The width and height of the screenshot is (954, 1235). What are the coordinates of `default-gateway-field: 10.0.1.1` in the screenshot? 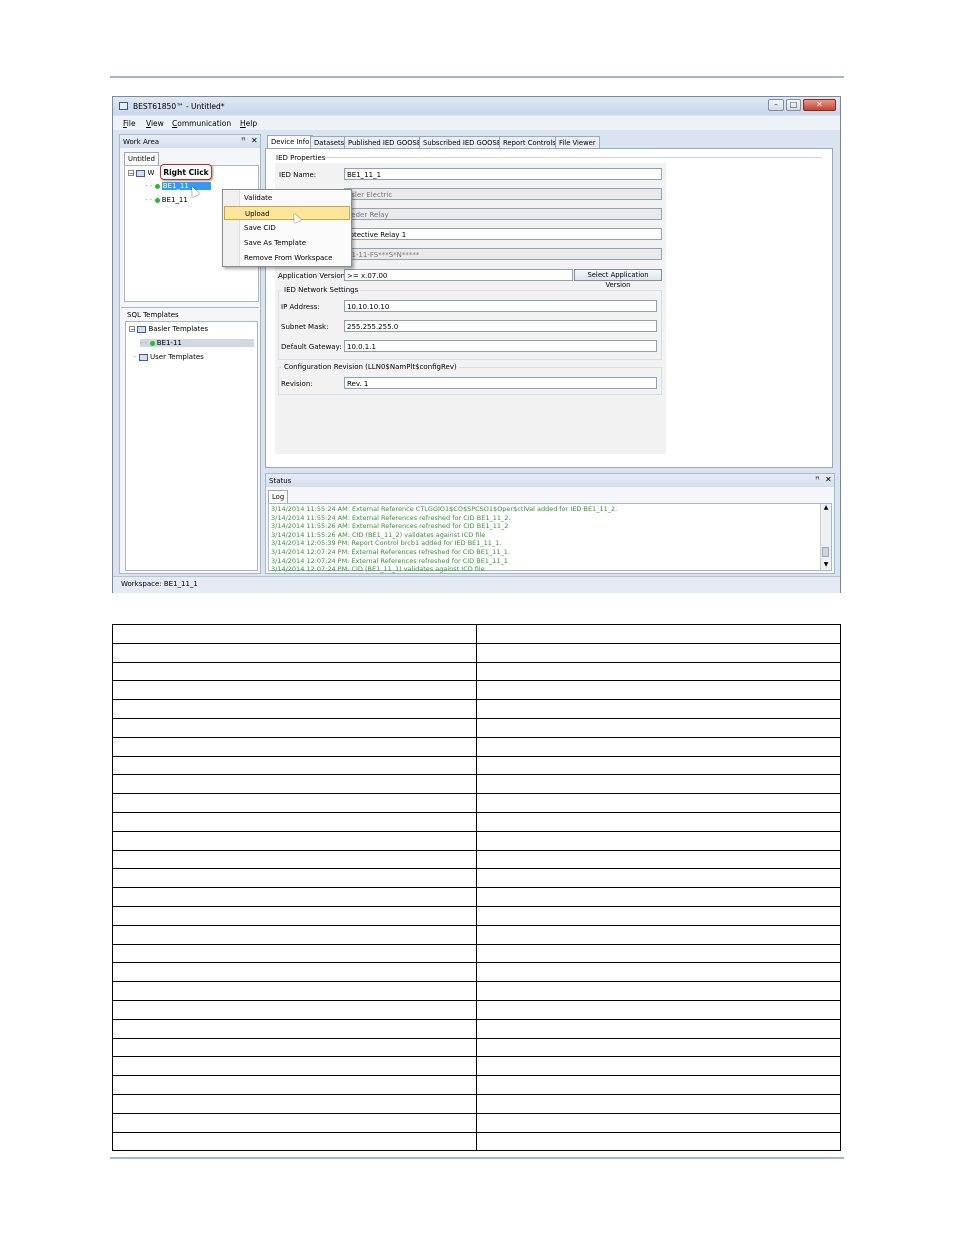 It's located at (500, 346).